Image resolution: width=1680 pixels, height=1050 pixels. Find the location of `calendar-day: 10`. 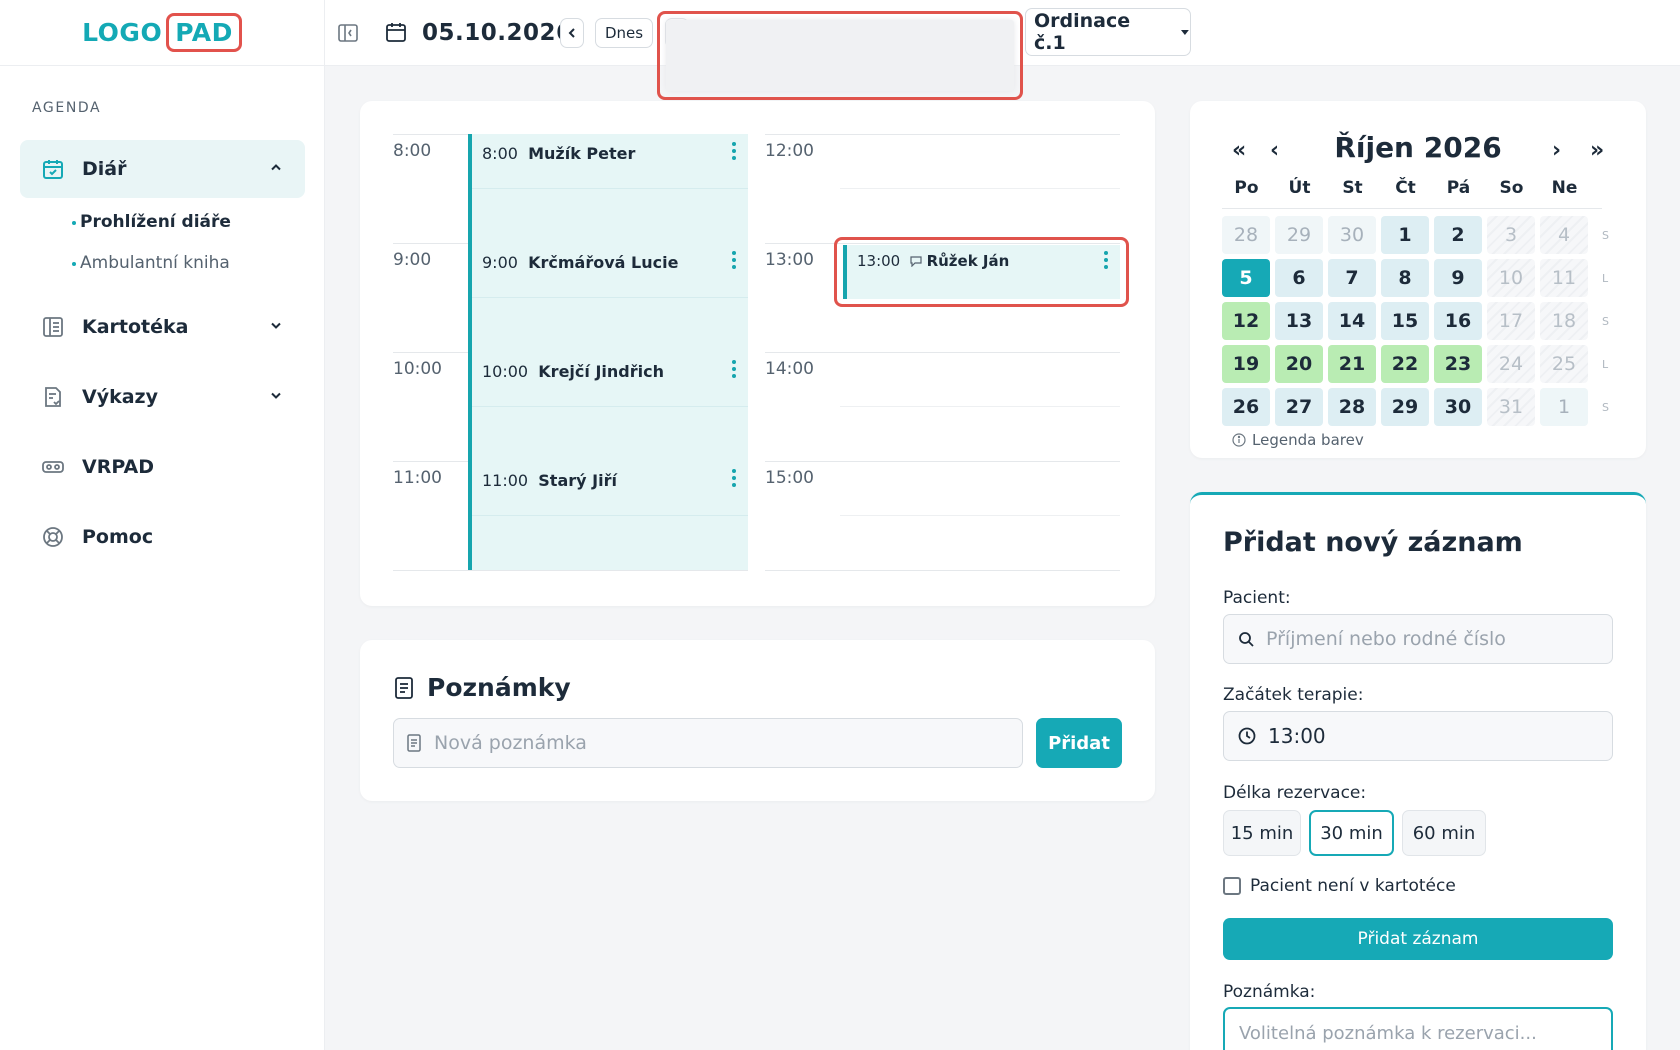

calendar-day: 10 is located at coordinates (1511, 278).